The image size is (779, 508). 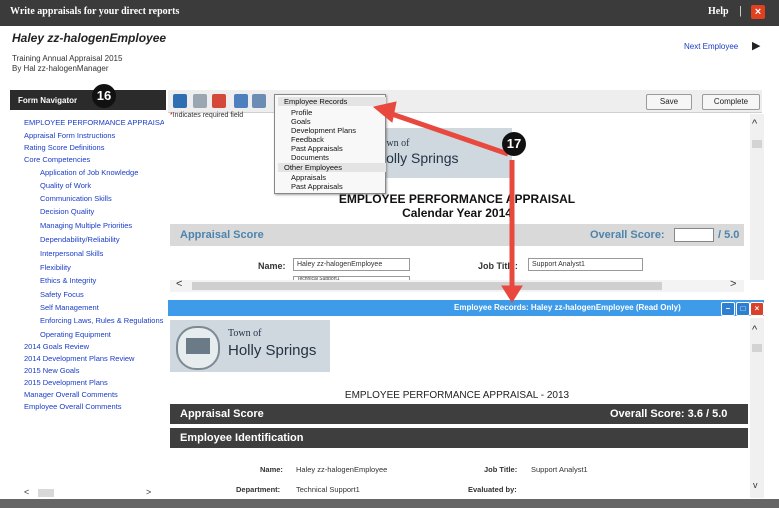 I want to click on manager-line: By Hal zz-halogenManager, so click(x=60, y=68).